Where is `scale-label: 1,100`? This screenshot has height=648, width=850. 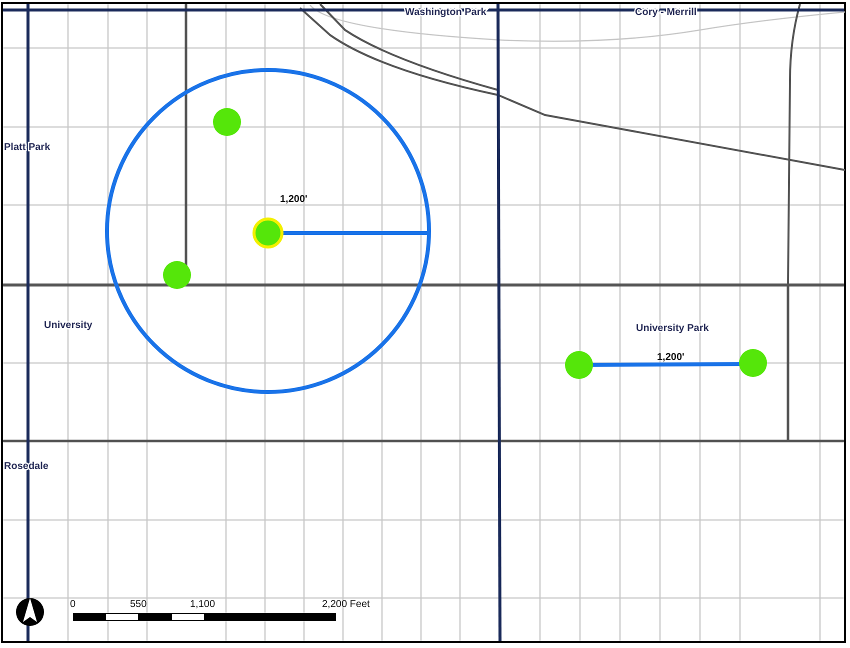 scale-label: 1,100 is located at coordinates (203, 604).